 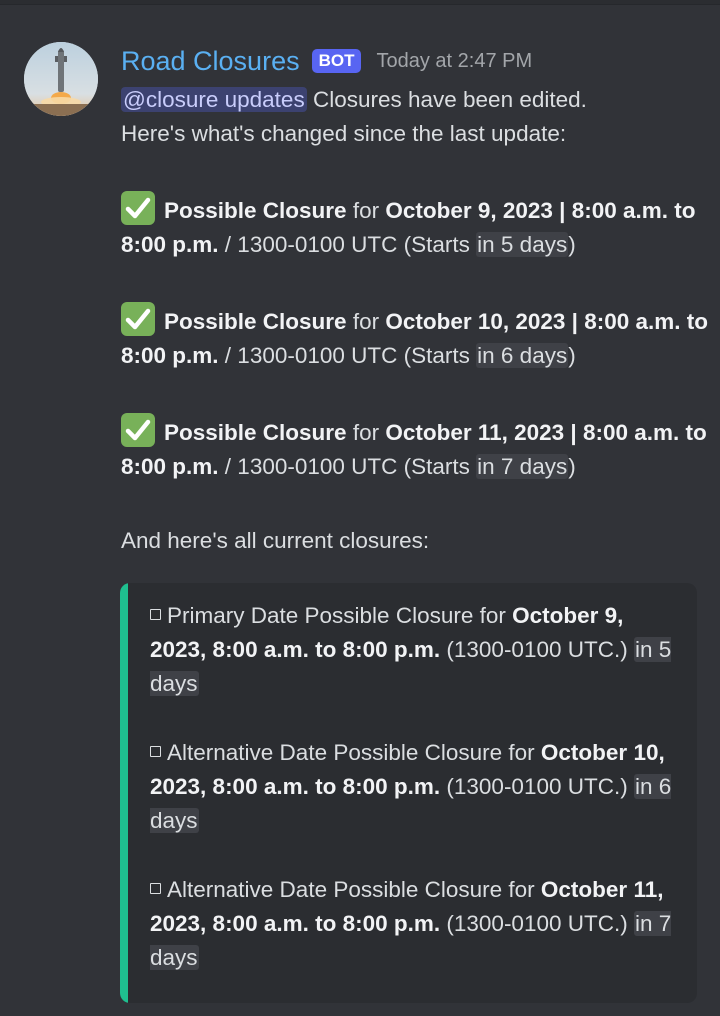 I want to click on message-header: Road Closures BOT Today at 2:47 PM, so click(x=326, y=61).